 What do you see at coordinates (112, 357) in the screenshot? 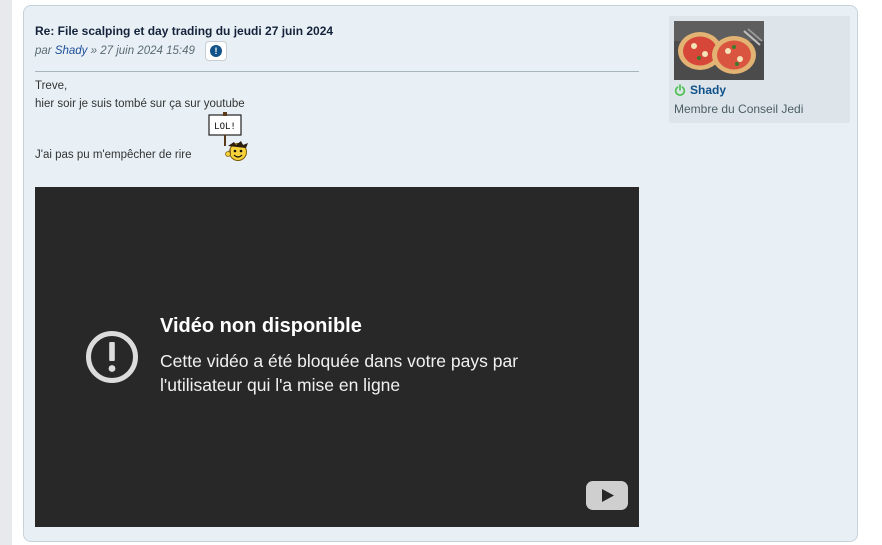
I see `exclamation-circle-icon` at bounding box center [112, 357].